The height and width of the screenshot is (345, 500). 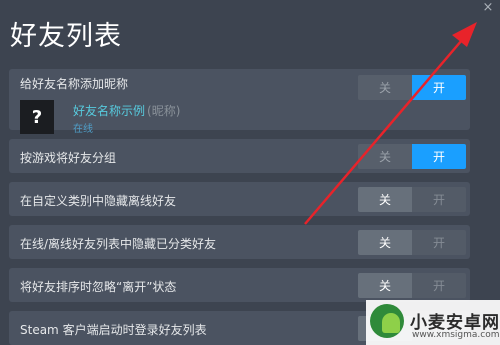 What do you see at coordinates (109, 111) in the screenshot?
I see `preview-name-text: 好友名称示例` at bounding box center [109, 111].